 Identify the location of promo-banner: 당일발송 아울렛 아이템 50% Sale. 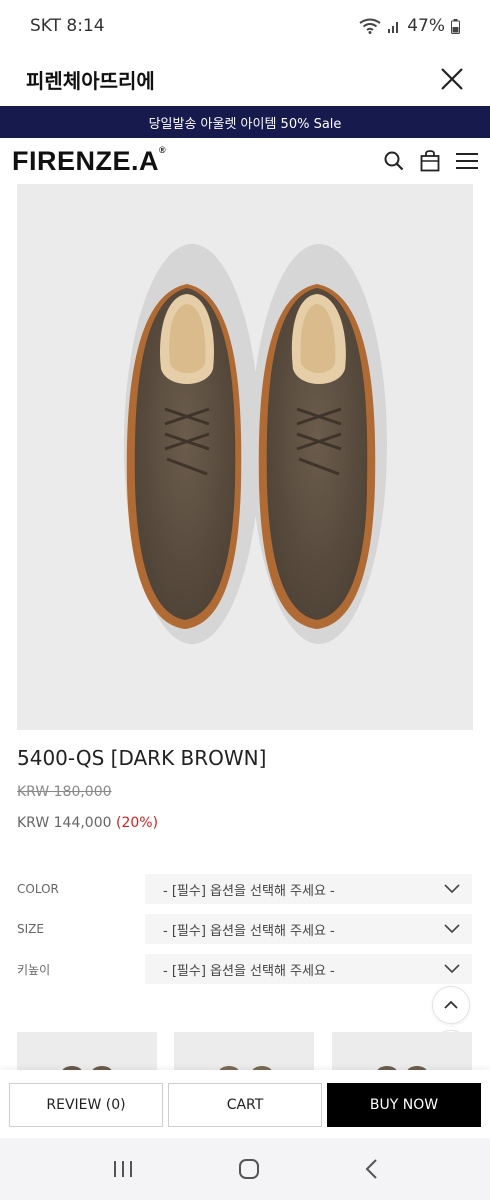
(245, 122).